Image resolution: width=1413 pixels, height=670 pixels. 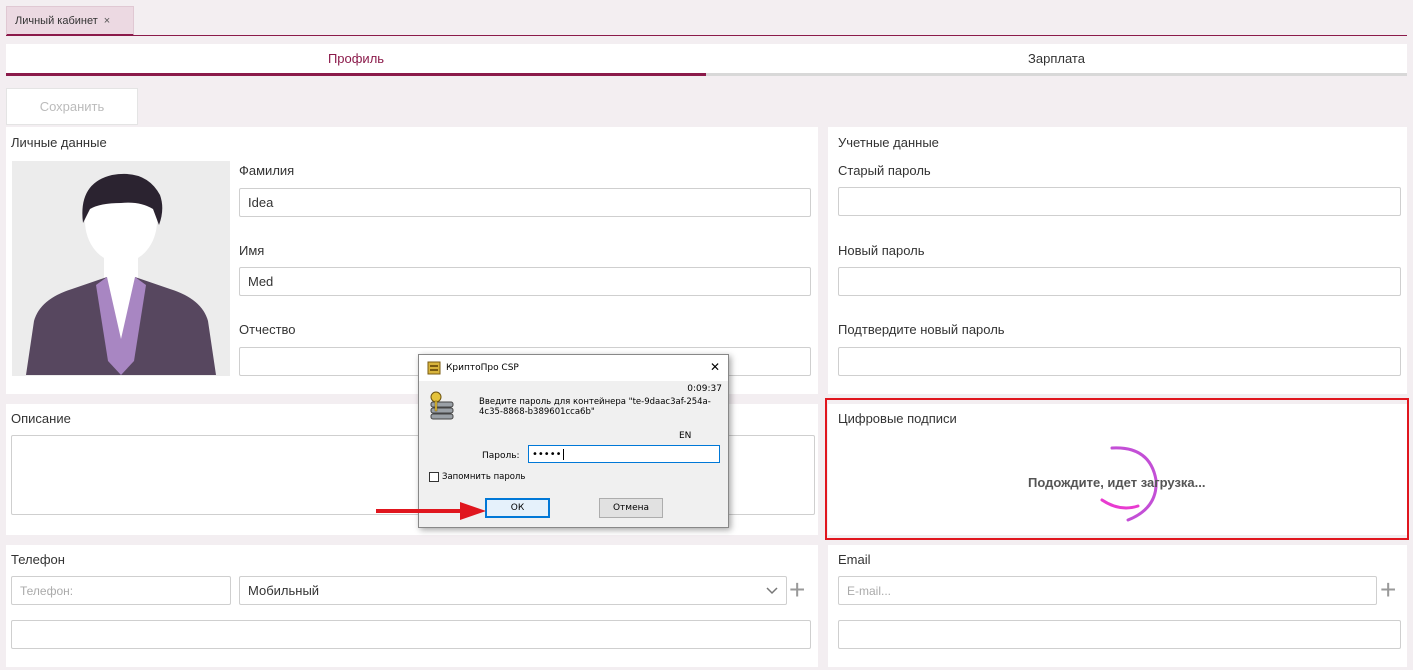 What do you see at coordinates (854, 559) in the screenshot?
I see `email-title: Email` at bounding box center [854, 559].